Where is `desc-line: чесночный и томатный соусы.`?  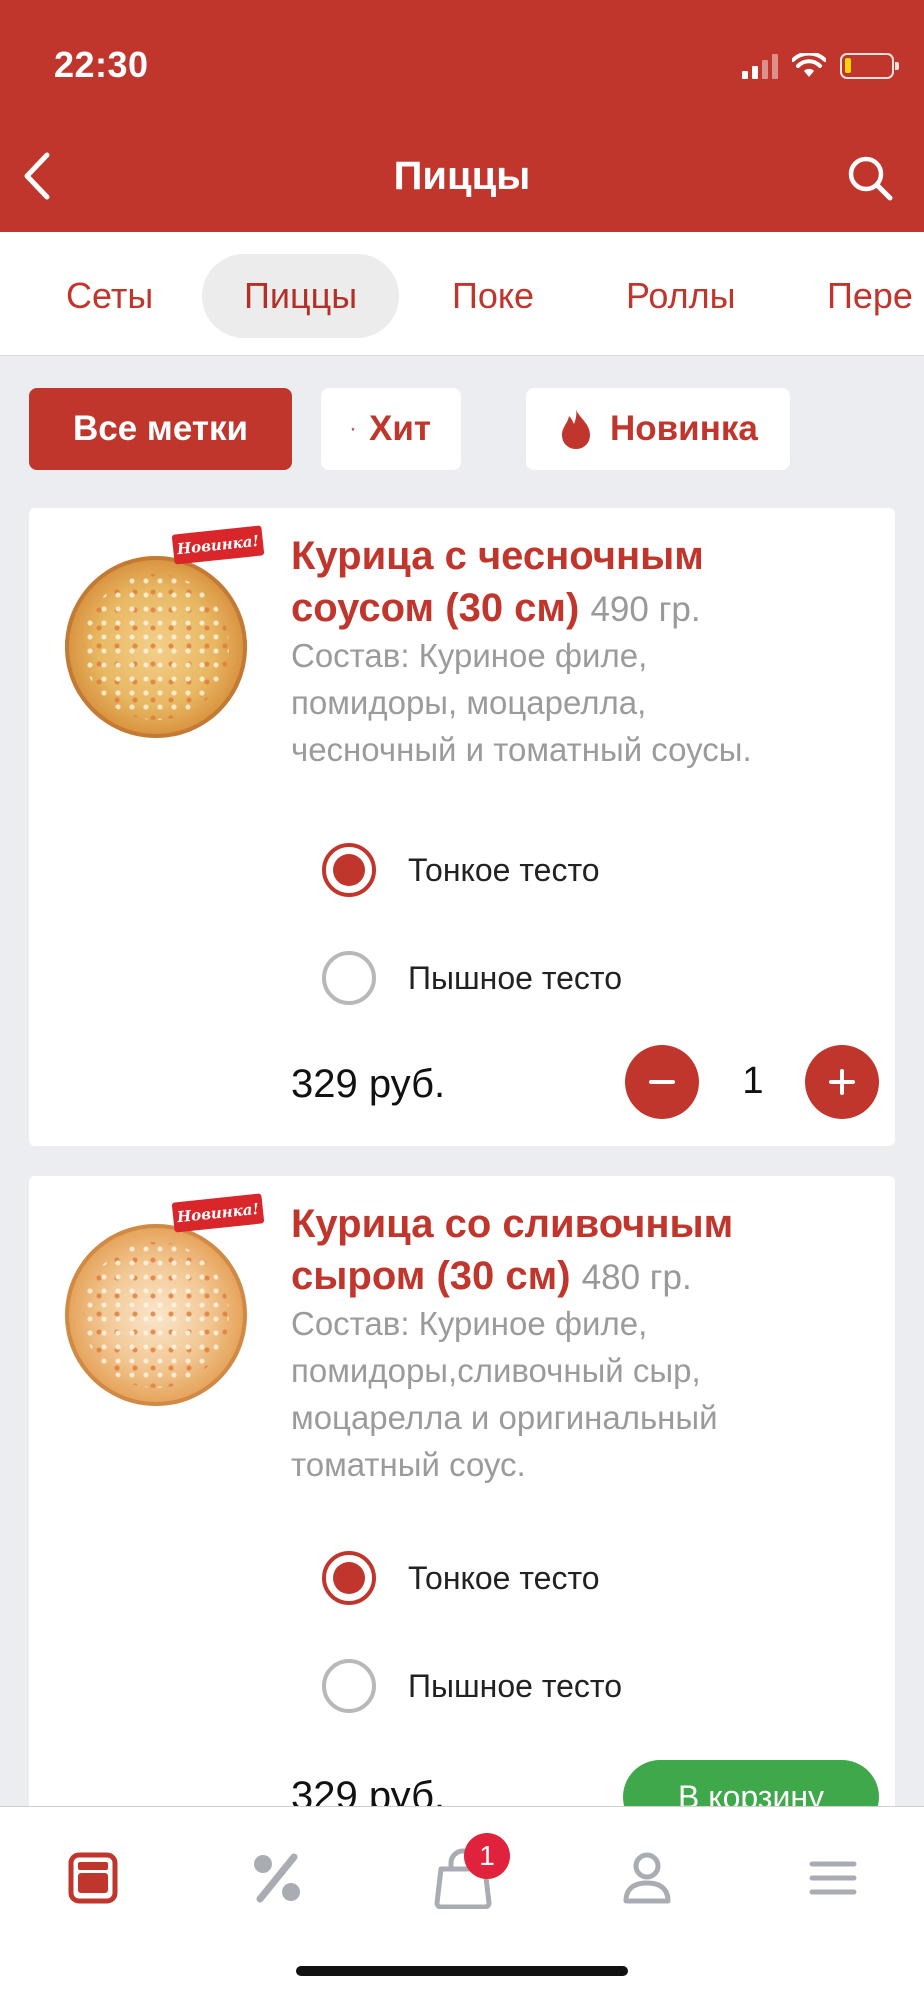 desc-line: чесночный и томатный соусы. is located at coordinates (521, 749).